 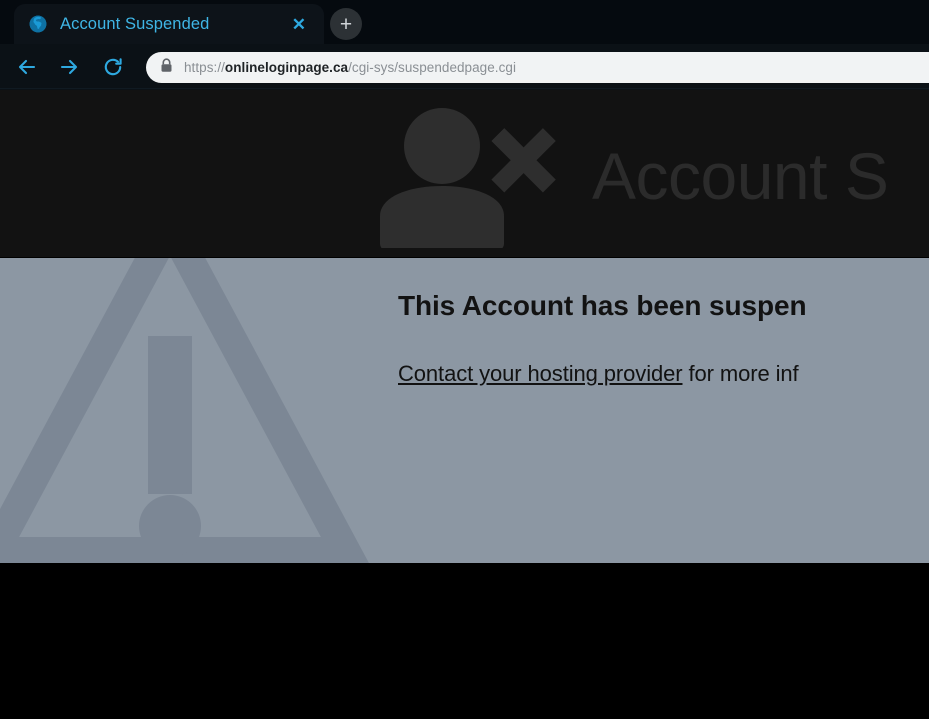 What do you see at coordinates (69, 67) in the screenshot?
I see `forward-arrow-icon` at bounding box center [69, 67].